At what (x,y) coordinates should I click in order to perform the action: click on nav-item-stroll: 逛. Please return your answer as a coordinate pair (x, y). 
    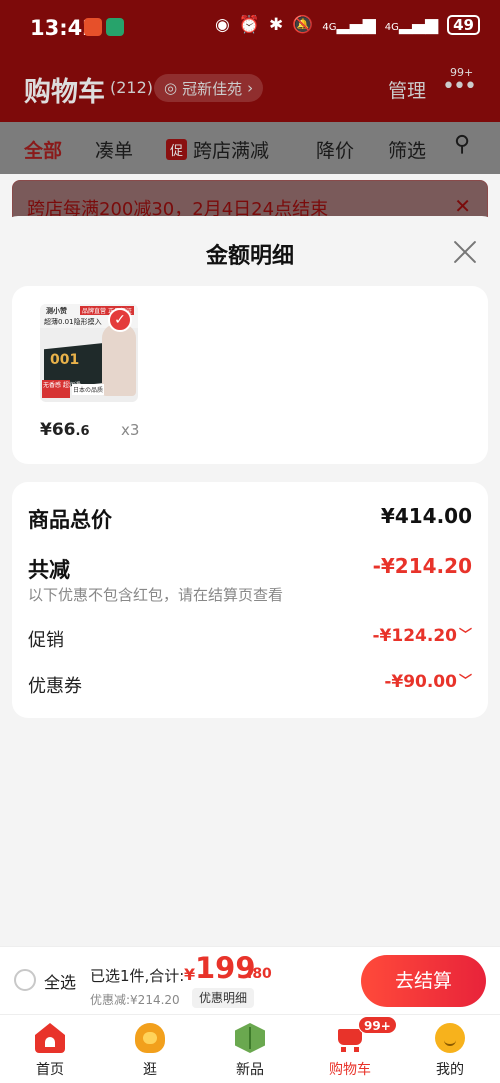
    Looking at the image, I should click on (150, 1051).